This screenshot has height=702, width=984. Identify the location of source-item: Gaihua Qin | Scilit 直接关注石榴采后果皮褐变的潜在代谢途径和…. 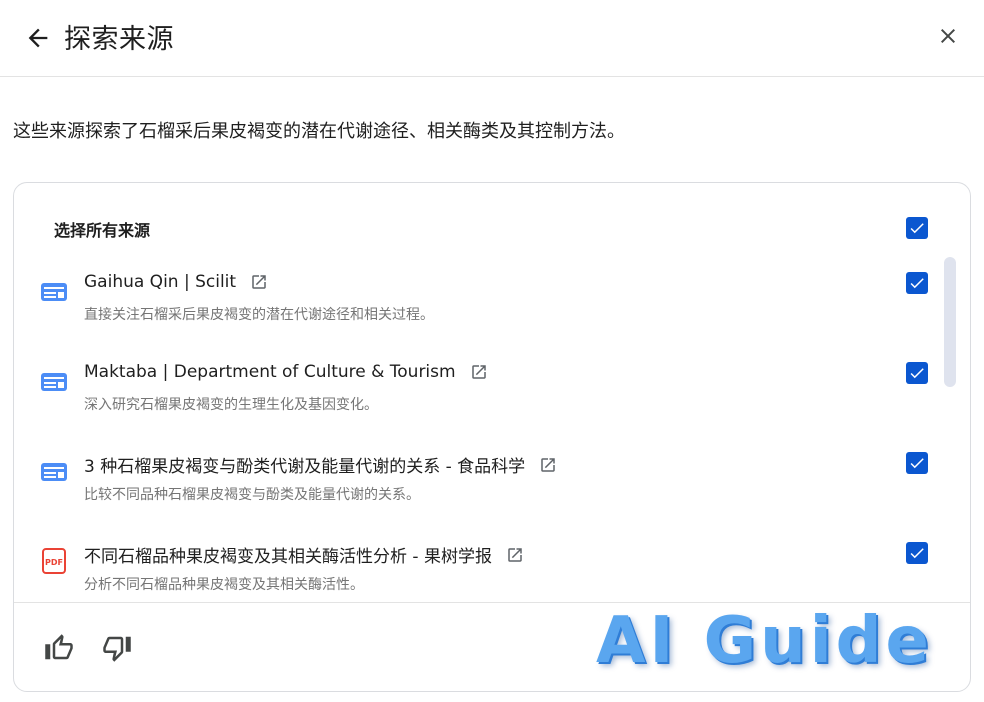
(479, 312).